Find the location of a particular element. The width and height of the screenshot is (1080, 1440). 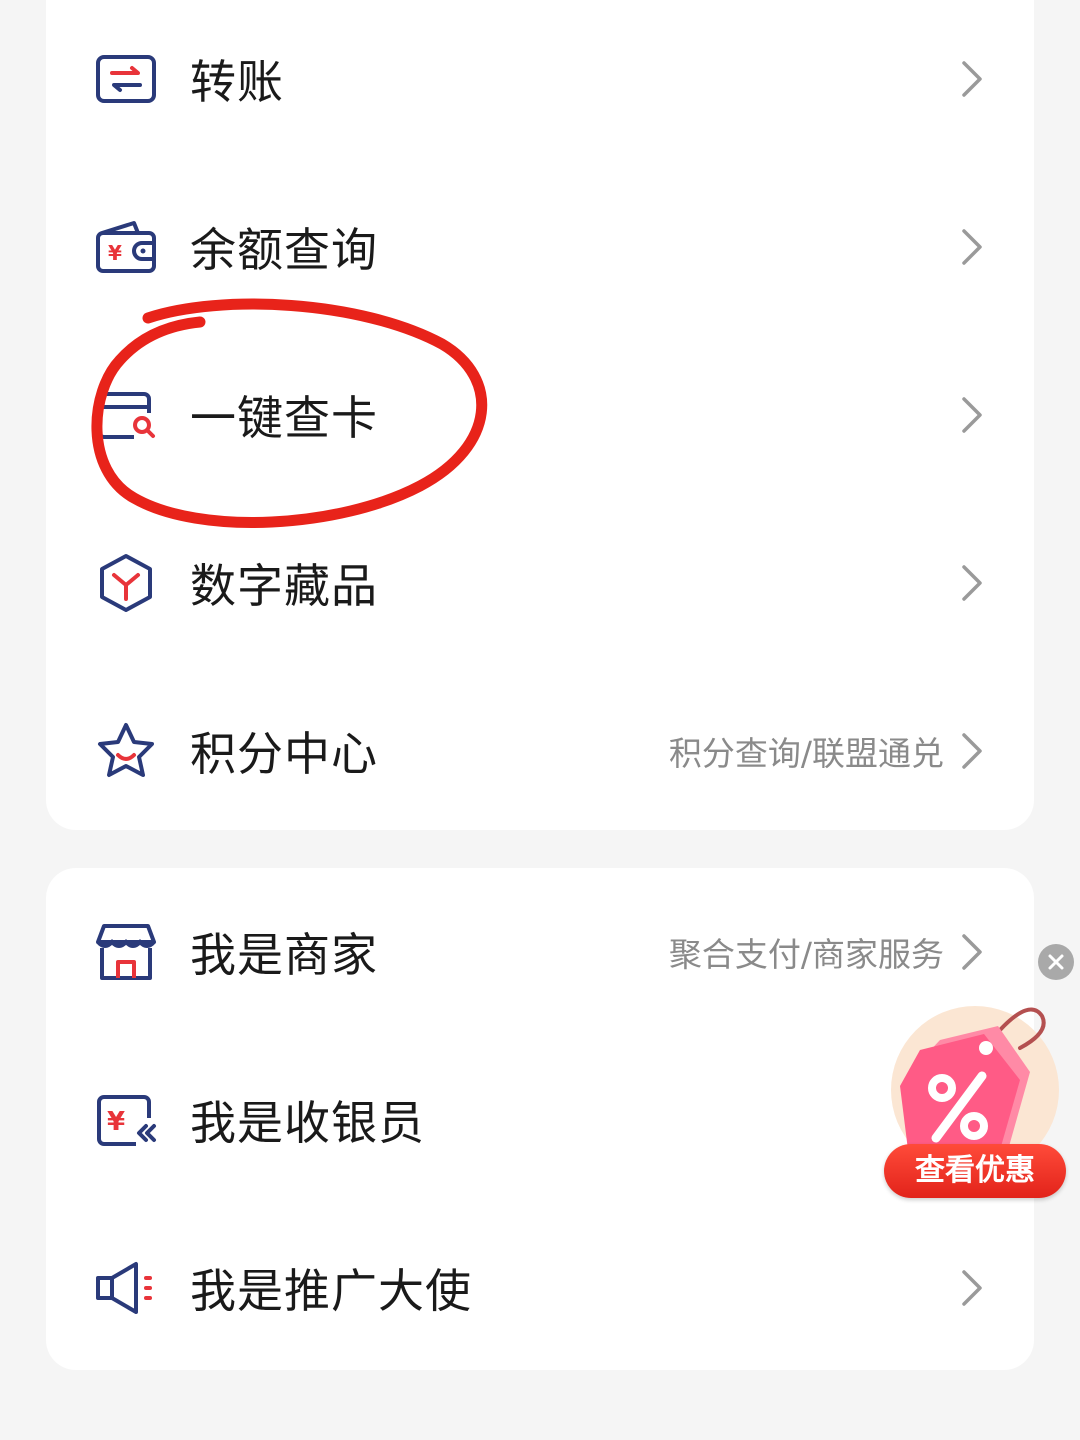

menu-item-label: 余额查询 is located at coordinates (284, 250).